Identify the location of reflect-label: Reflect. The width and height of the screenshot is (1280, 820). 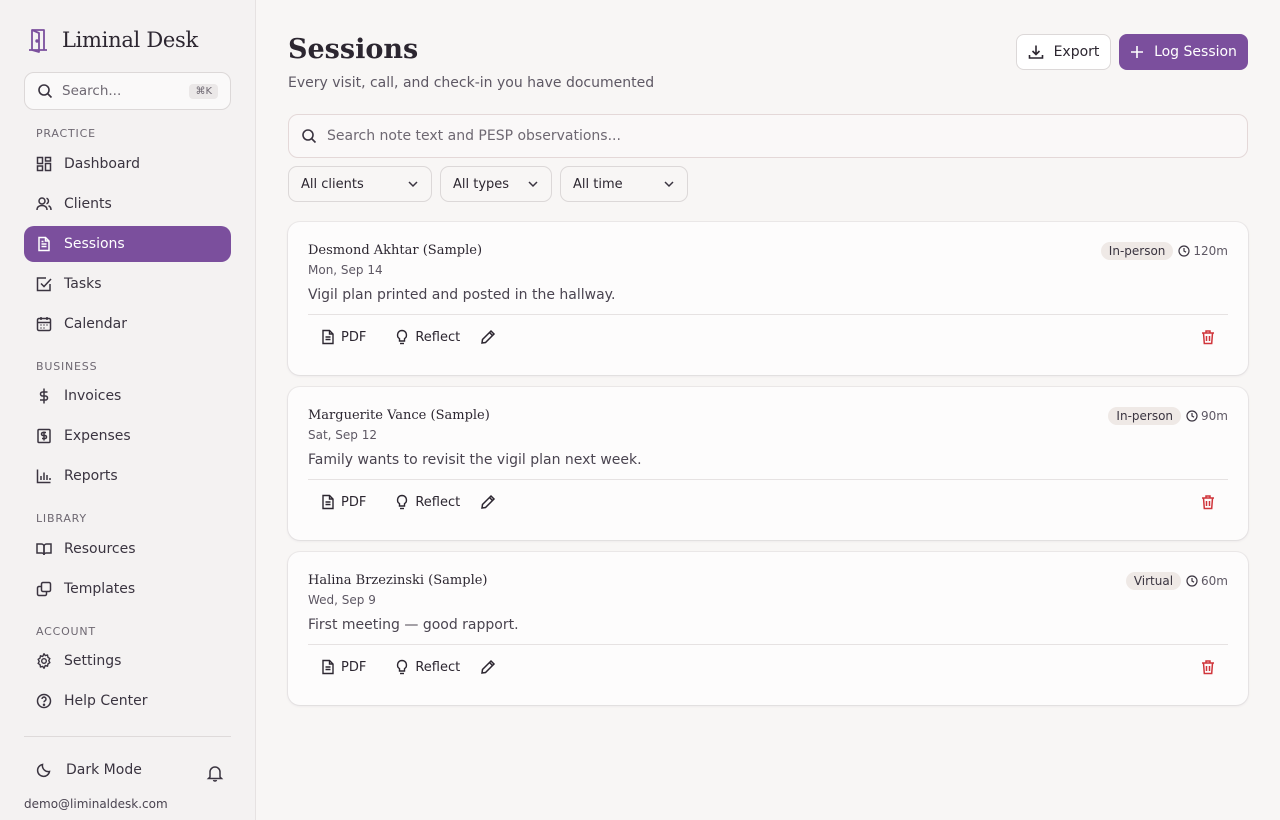
(438, 502).